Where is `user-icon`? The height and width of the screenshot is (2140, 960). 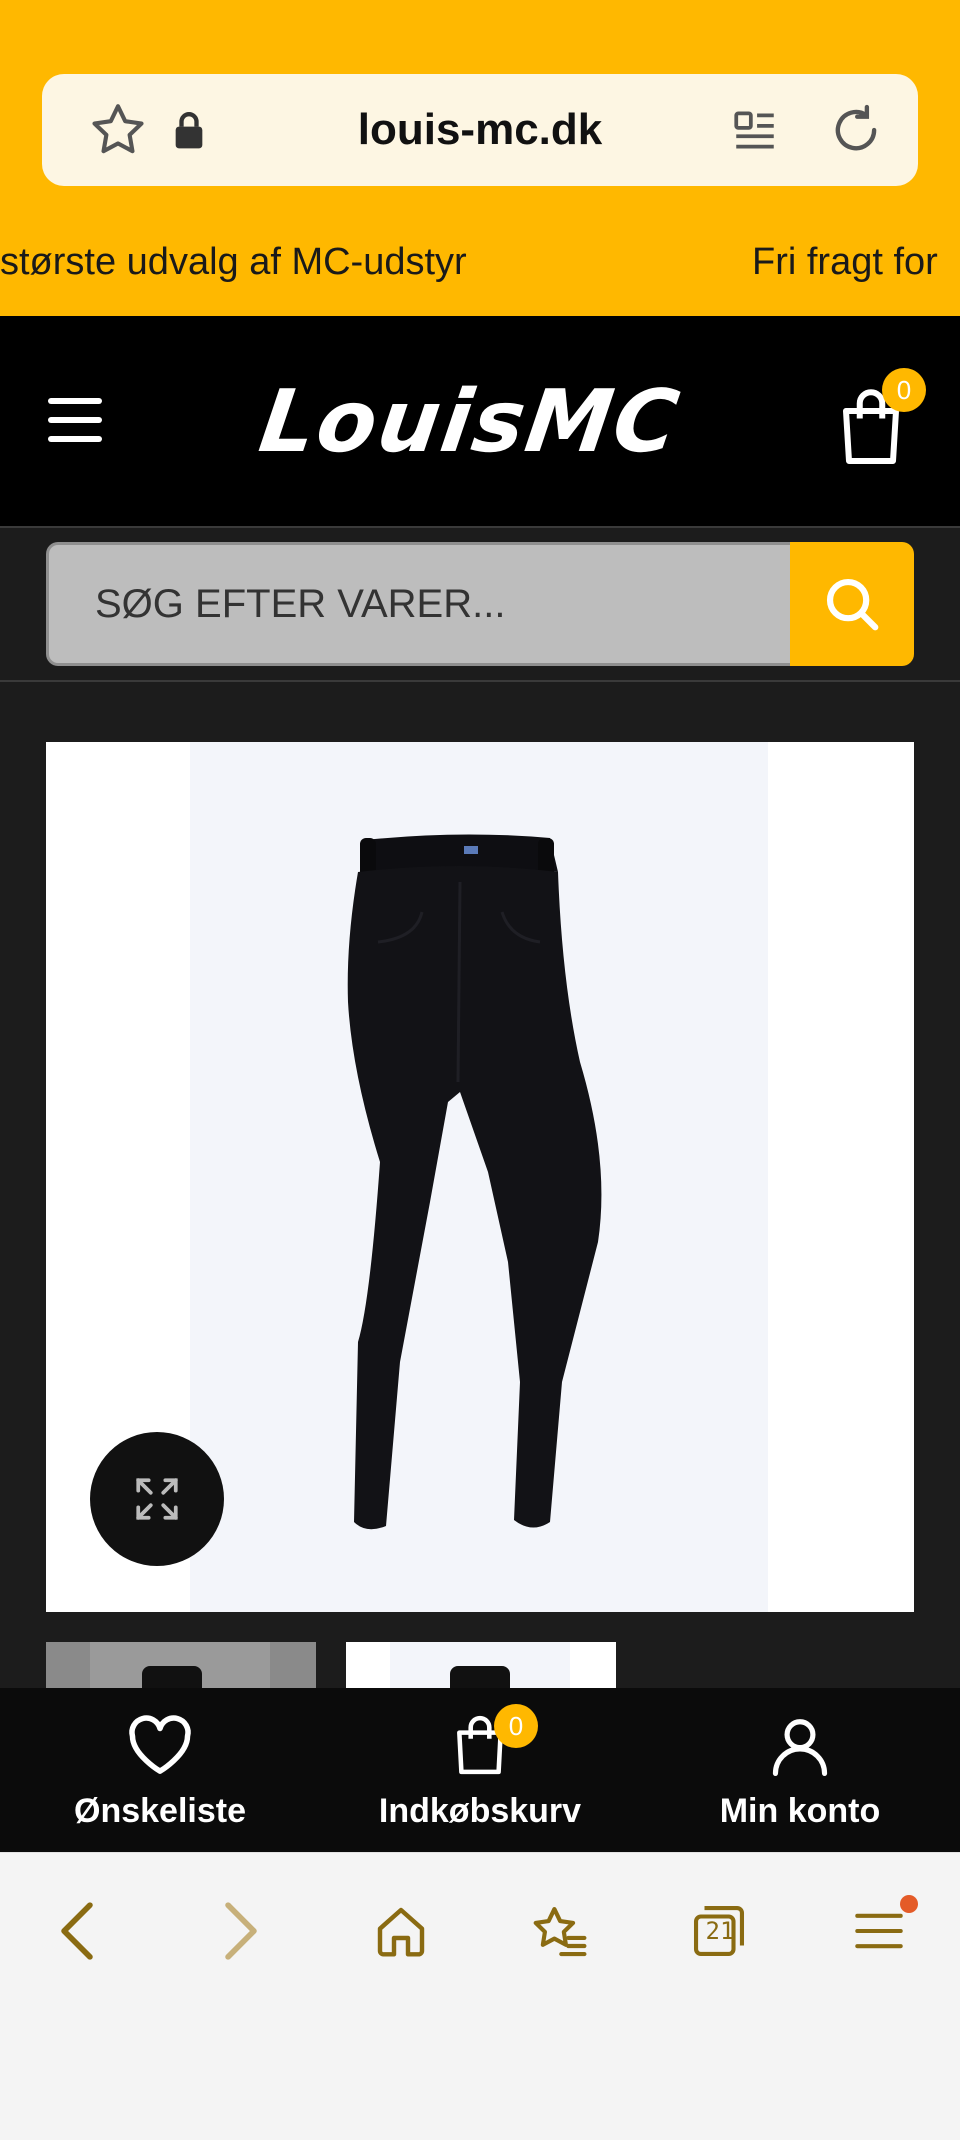
user-icon is located at coordinates (800, 1747).